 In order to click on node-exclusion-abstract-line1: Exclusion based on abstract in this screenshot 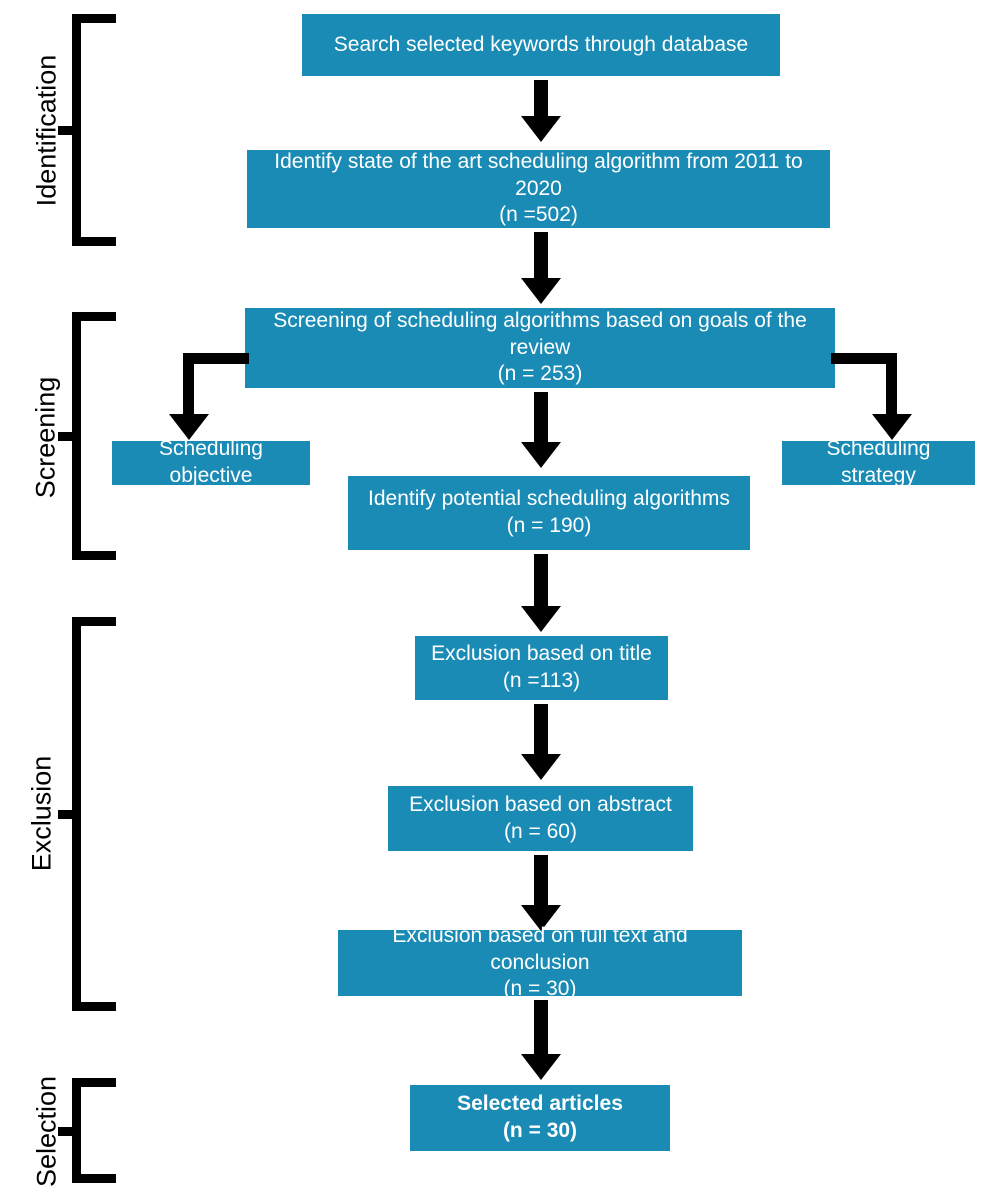, I will do `click(540, 804)`.